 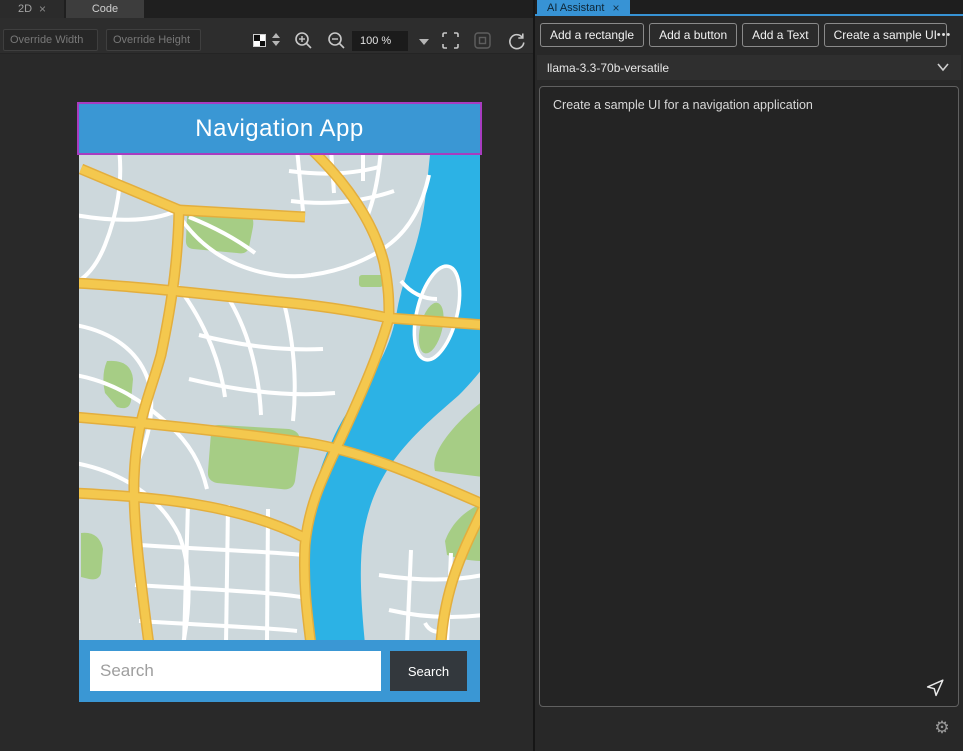 What do you see at coordinates (235, 671) in the screenshot?
I see `search-input` at bounding box center [235, 671].